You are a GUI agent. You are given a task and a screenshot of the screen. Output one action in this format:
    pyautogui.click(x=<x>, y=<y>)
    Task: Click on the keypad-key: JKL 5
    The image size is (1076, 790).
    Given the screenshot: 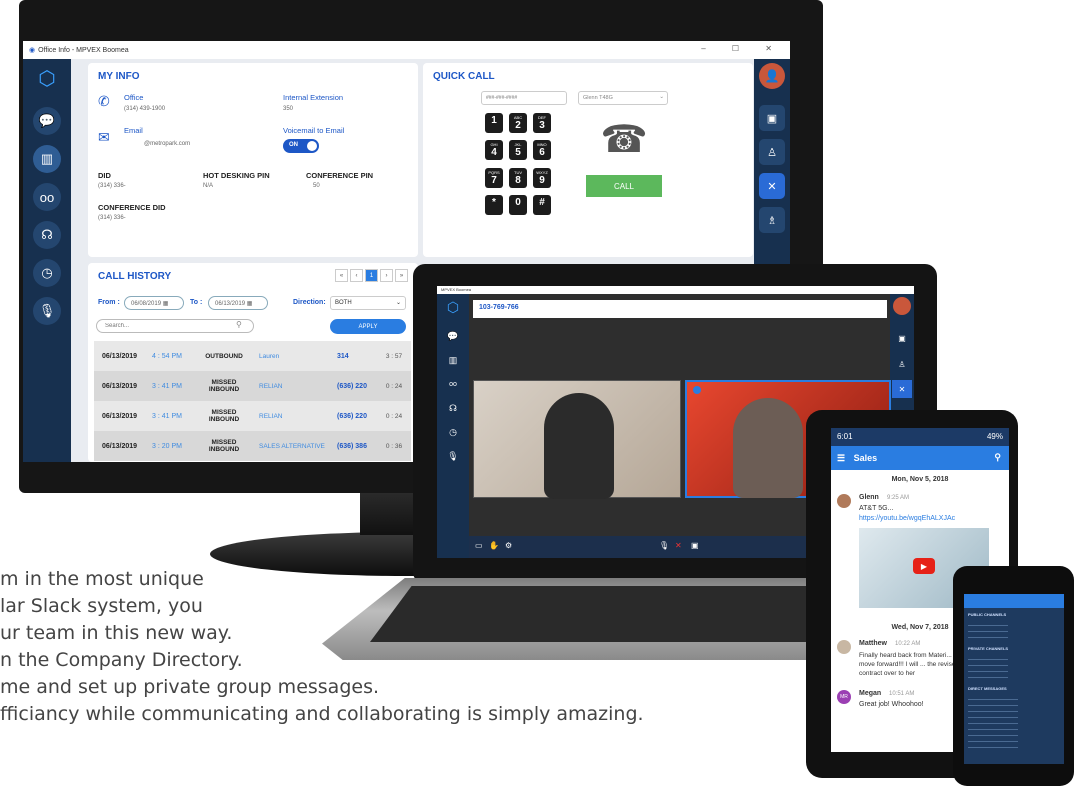 What is the action you would take?
    pyautogui.click(x=518, y=150)
    